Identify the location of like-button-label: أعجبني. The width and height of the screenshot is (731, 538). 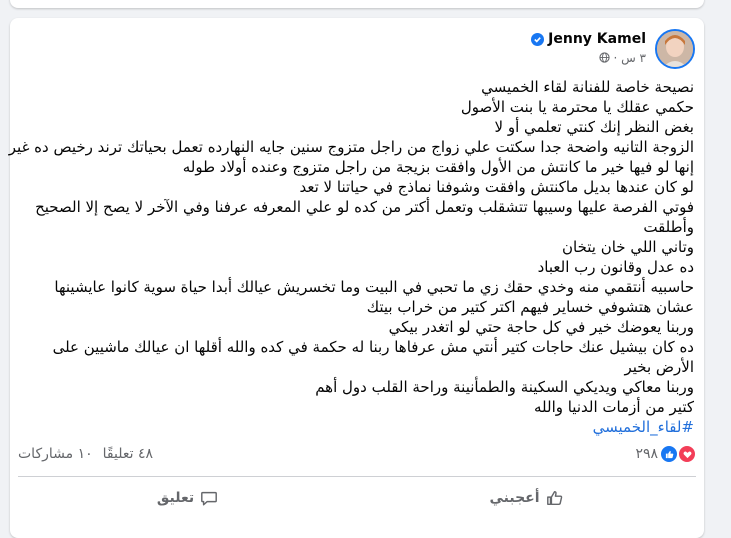
(514, 498).